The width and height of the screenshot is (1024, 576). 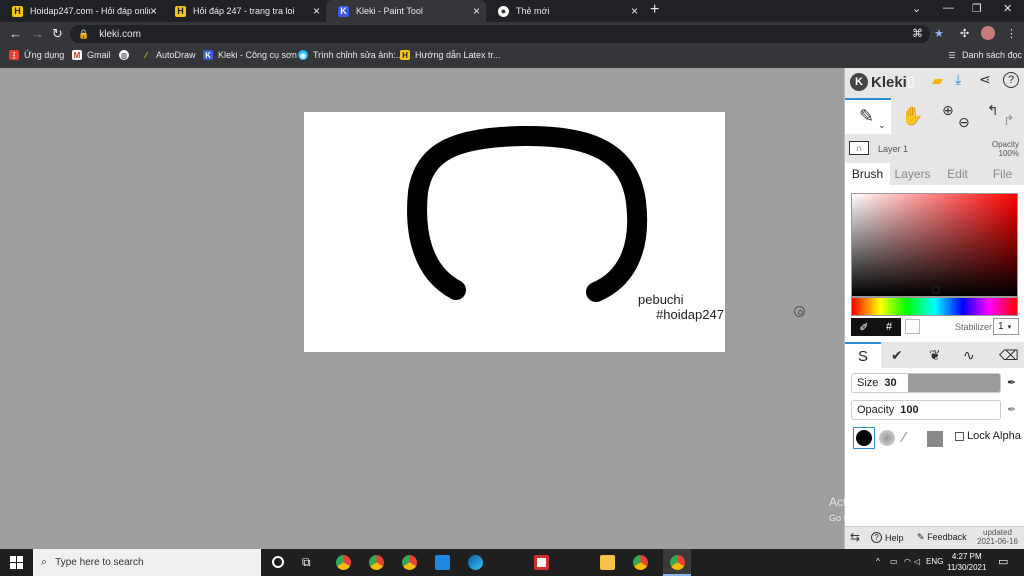 I want to click on download-icon: ⤓, so click(x=958, y=79).